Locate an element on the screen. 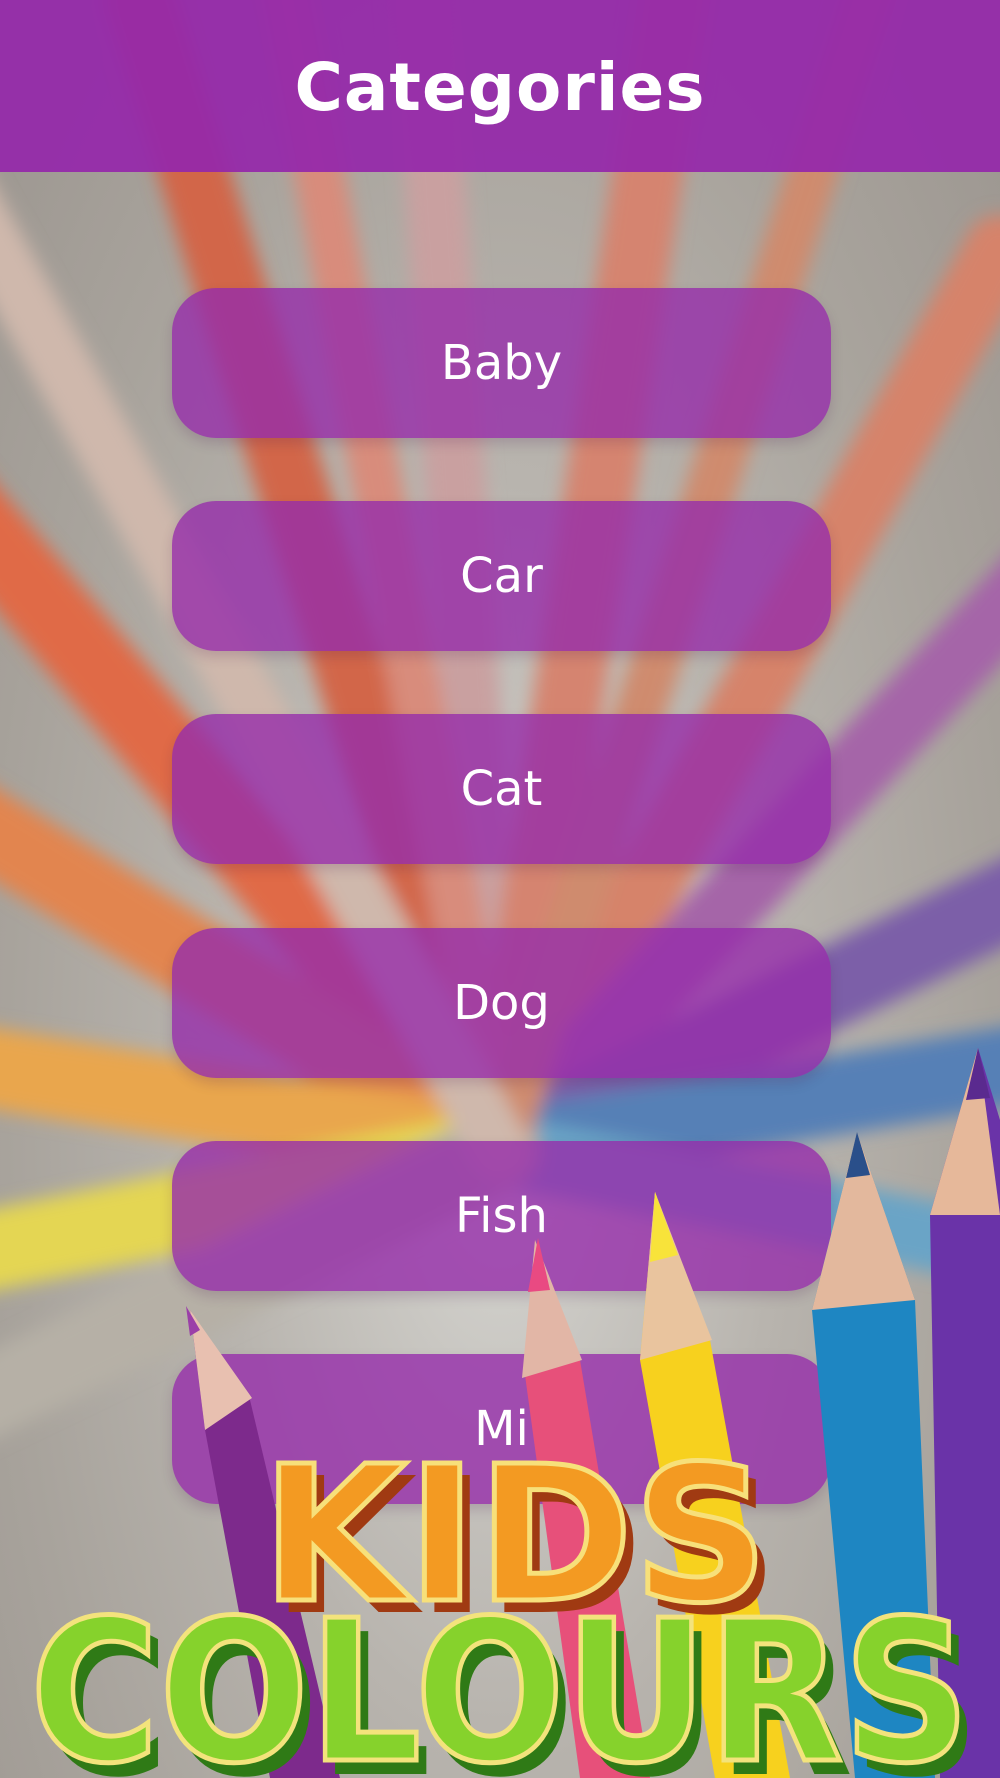 Image resolution: width=1000 pixels, height=1778 pixels. category-label: Dog is located at coordinates (501, 1003).